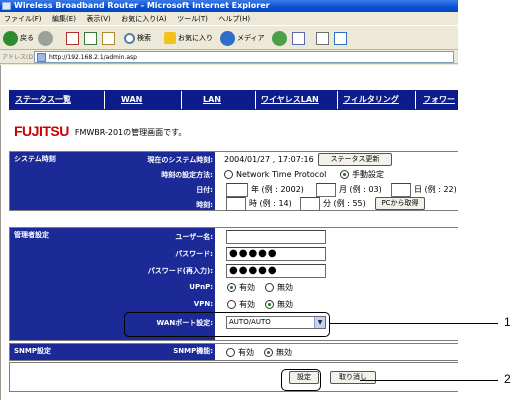  What do you see at coordinates (228, 174) in the screenshot?
I see `ntp-radio` at bounding box center [228, 174].